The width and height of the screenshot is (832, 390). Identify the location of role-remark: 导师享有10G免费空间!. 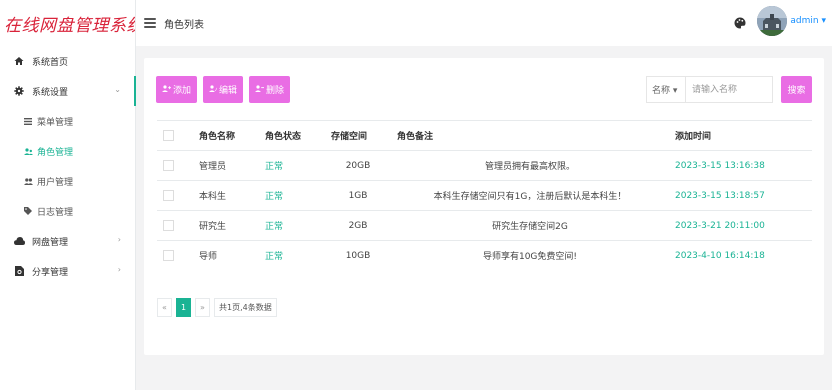
(530, 255).